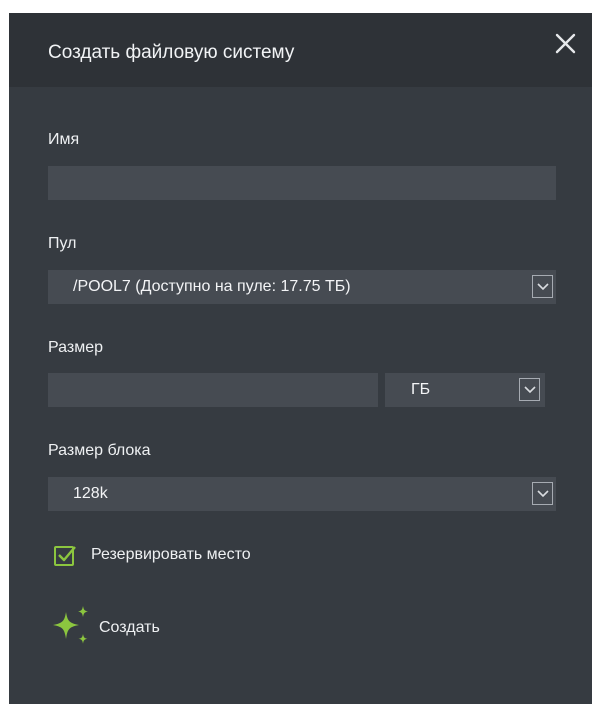 The width and height of the screenshot is (592, 704). What do you see at coordinates (300, 50) in the screenshot?
I see `dialog-header: Создать файловую систему` at bounding box center [300, 50].